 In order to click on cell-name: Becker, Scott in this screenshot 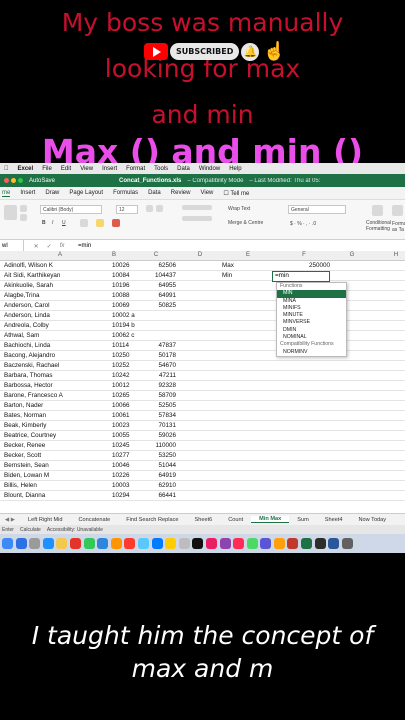, I will do `click(22, 455)`.